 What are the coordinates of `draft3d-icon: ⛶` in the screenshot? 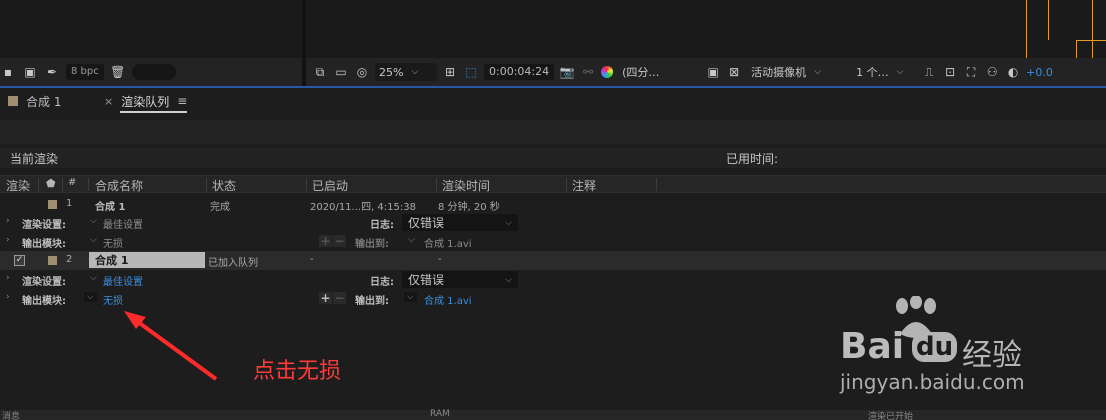 It's located at (971, 72).